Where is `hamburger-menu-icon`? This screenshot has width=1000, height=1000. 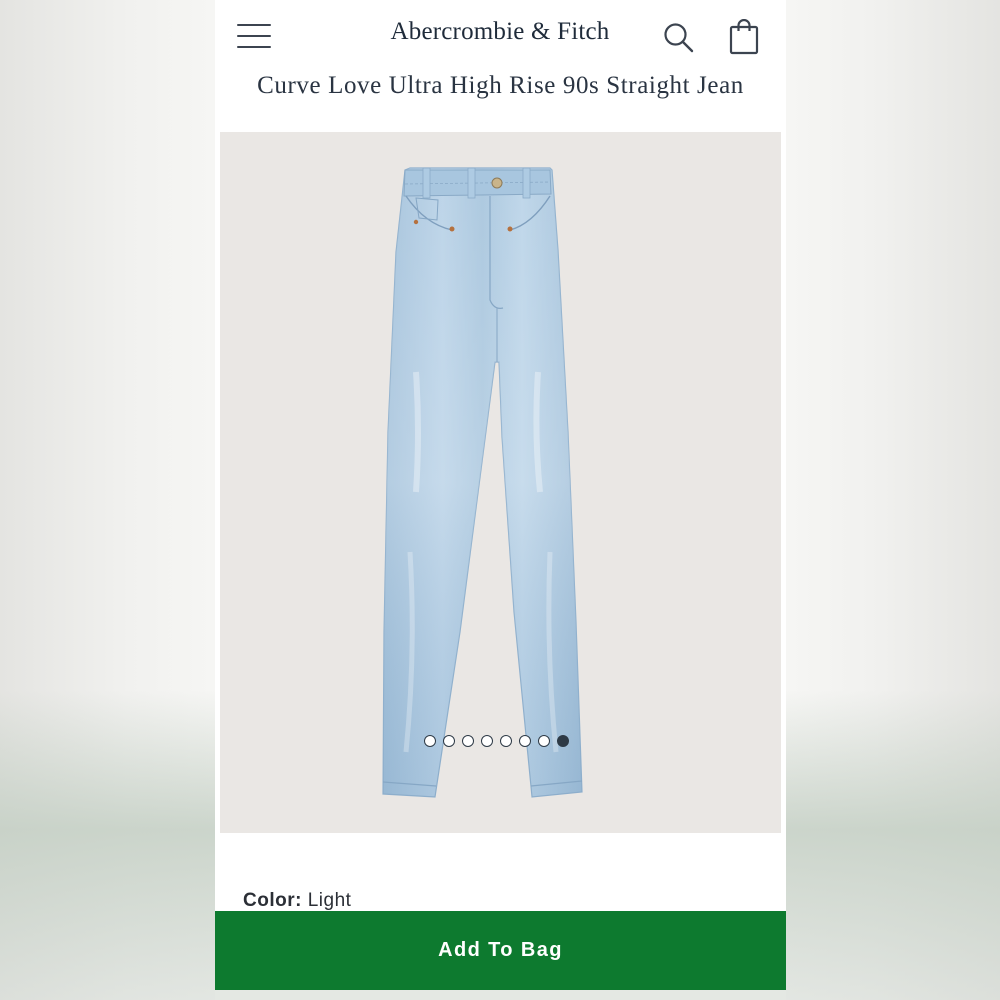 hamburger-menu-icon is located at coordinates (254, 37).